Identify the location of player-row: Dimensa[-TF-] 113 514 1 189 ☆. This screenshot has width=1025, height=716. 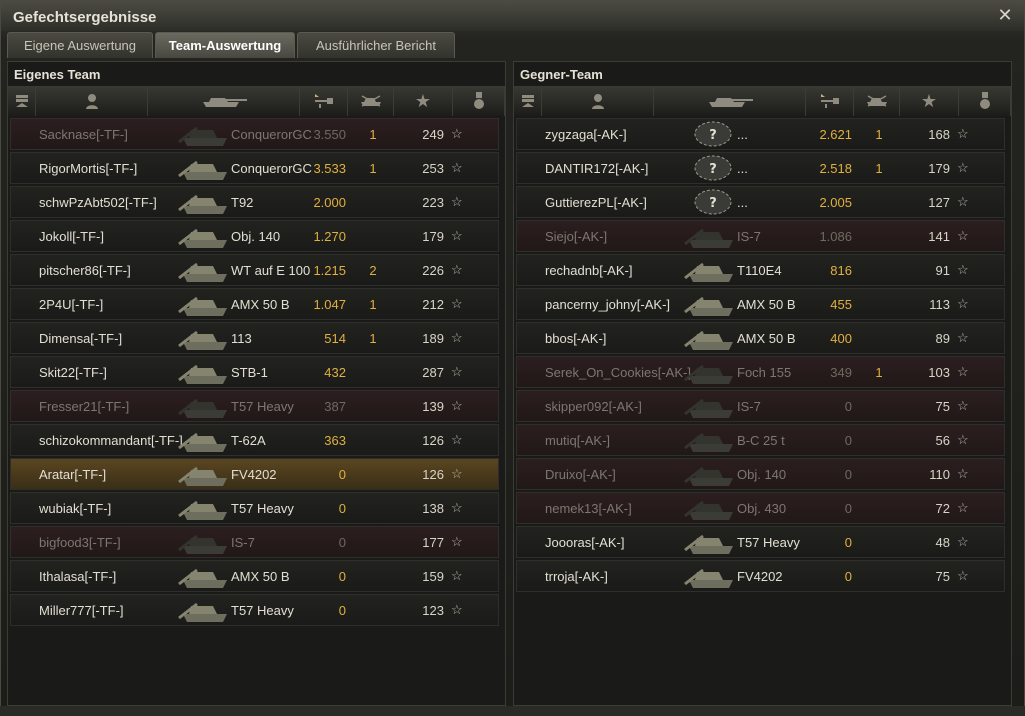
(254, 338).